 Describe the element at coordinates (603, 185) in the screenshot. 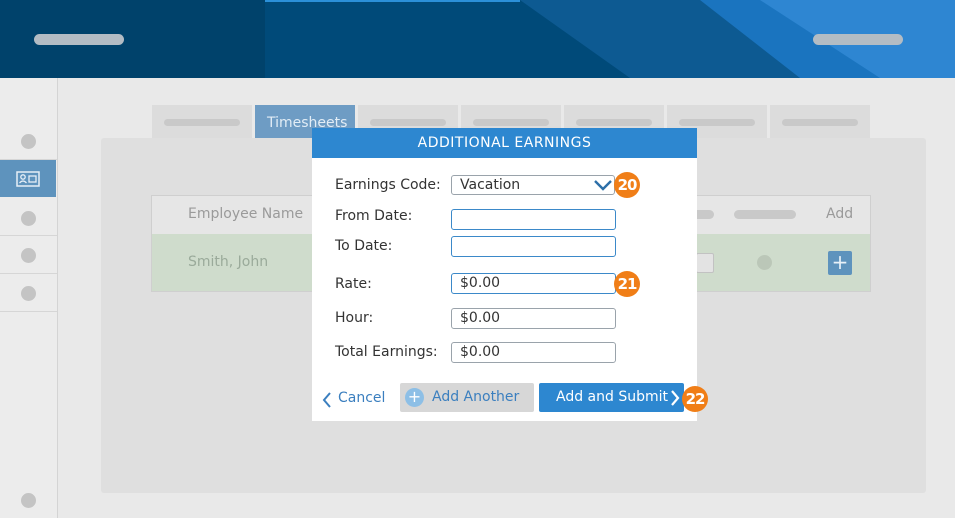

I see `chevron-down-icon` at that location.